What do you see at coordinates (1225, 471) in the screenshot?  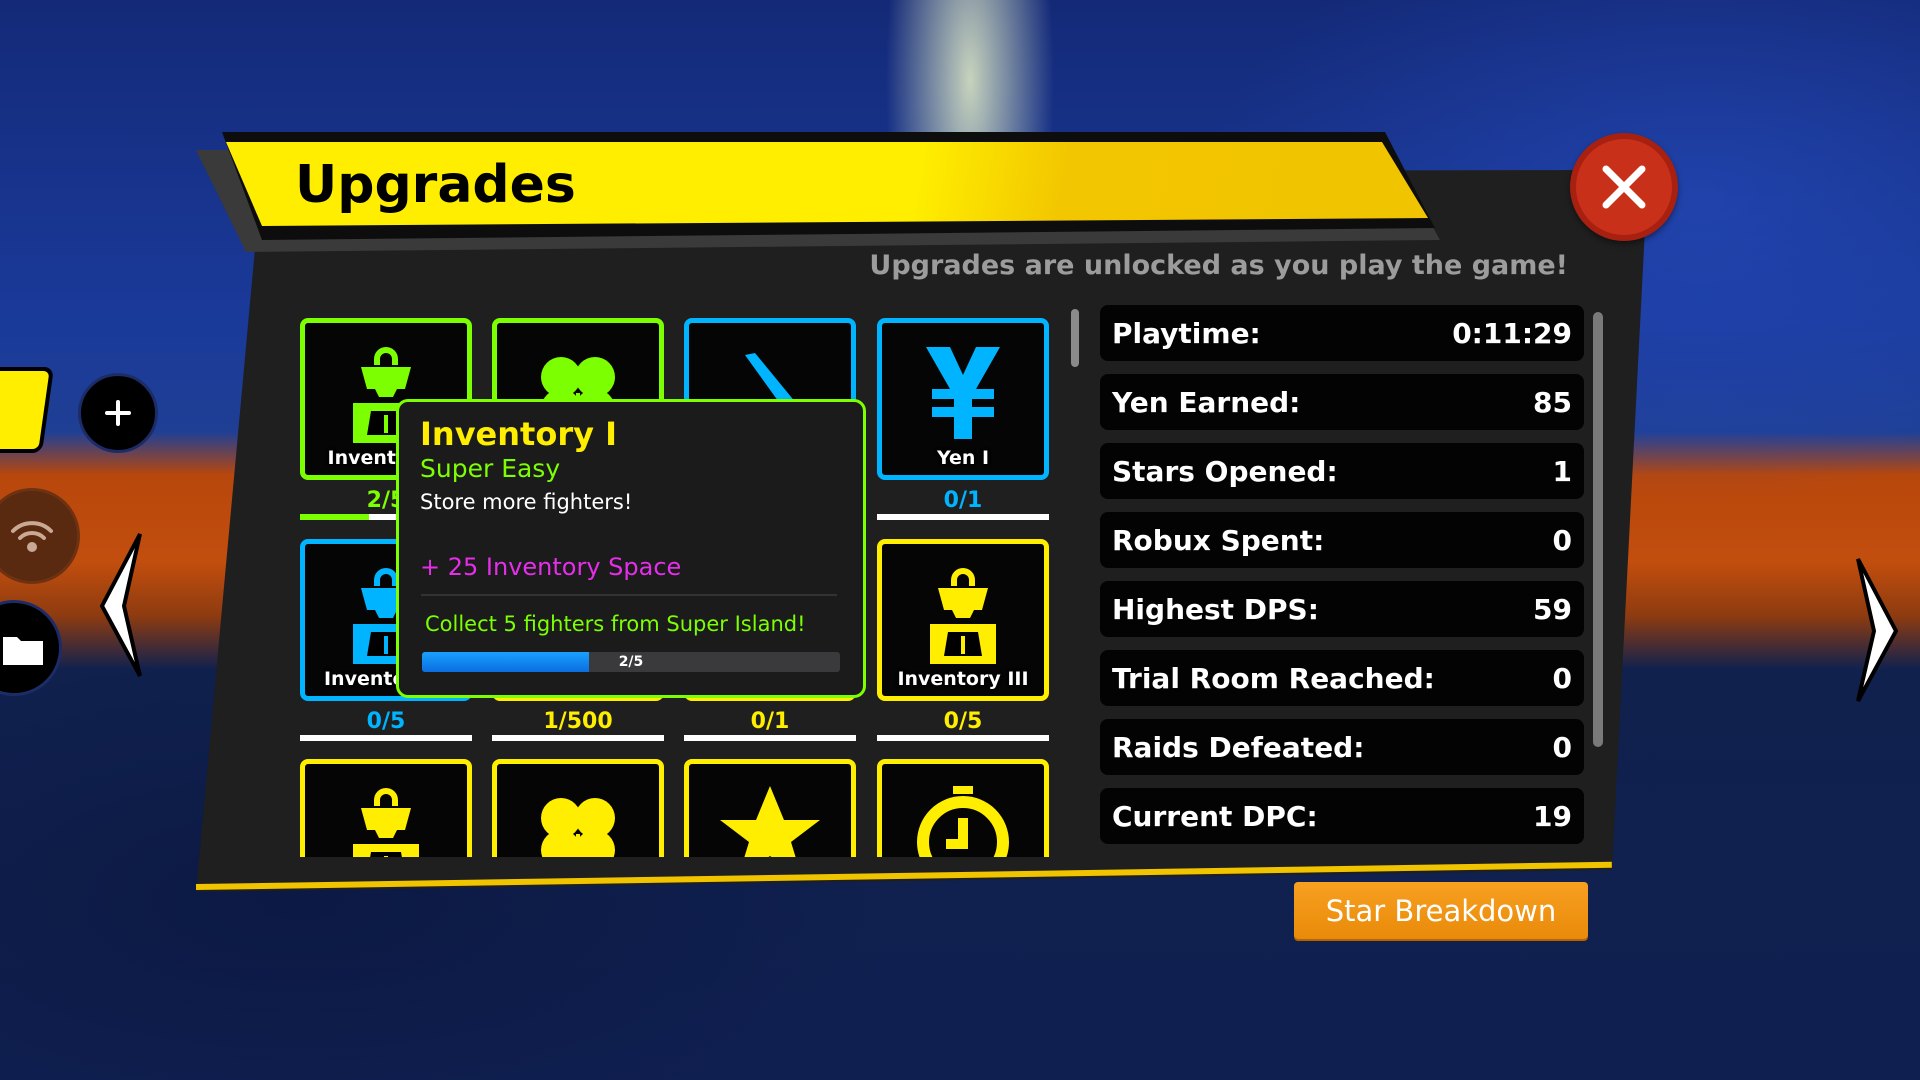 I see `stat-label: Stars Opened:` at bounding box center [1225, 471].